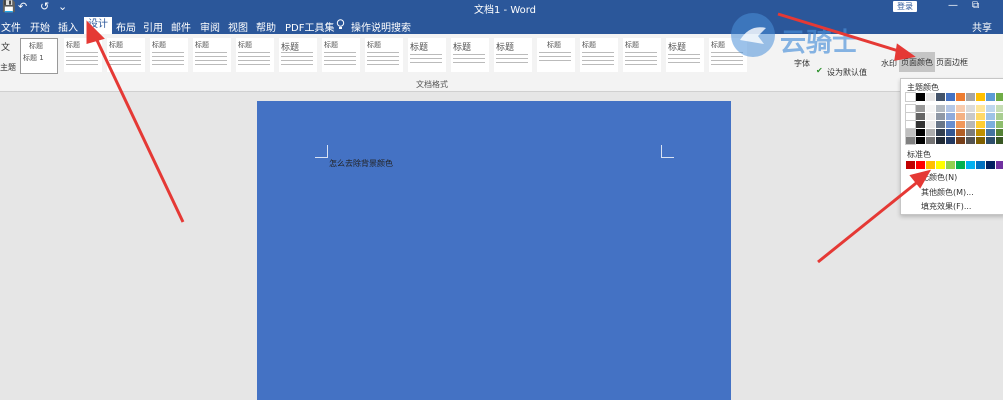 The width and height of the screenshot is (1003, 400). I want to click on arrow-to-no-color, so click(869, 221).